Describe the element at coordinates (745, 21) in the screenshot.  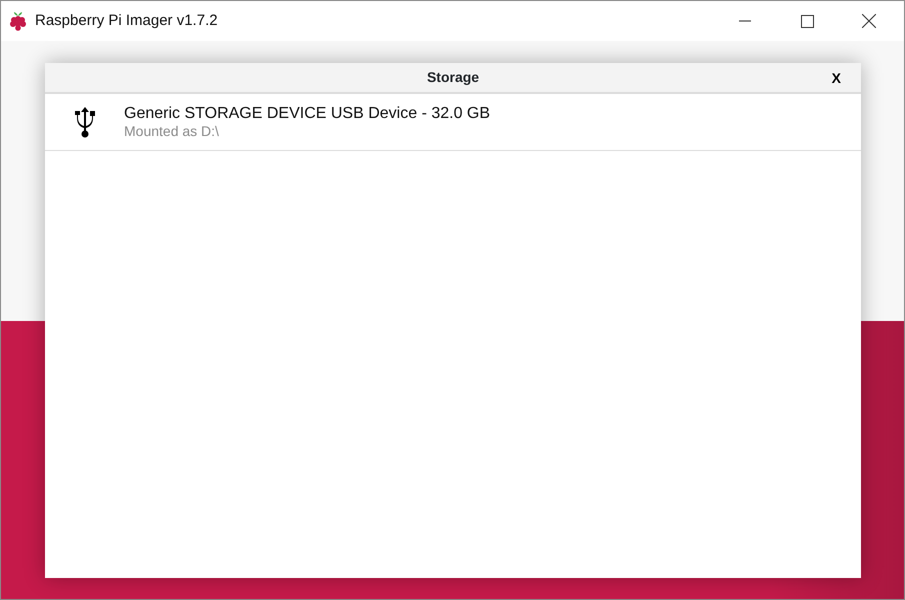
I see `minimize-icon` at that location.